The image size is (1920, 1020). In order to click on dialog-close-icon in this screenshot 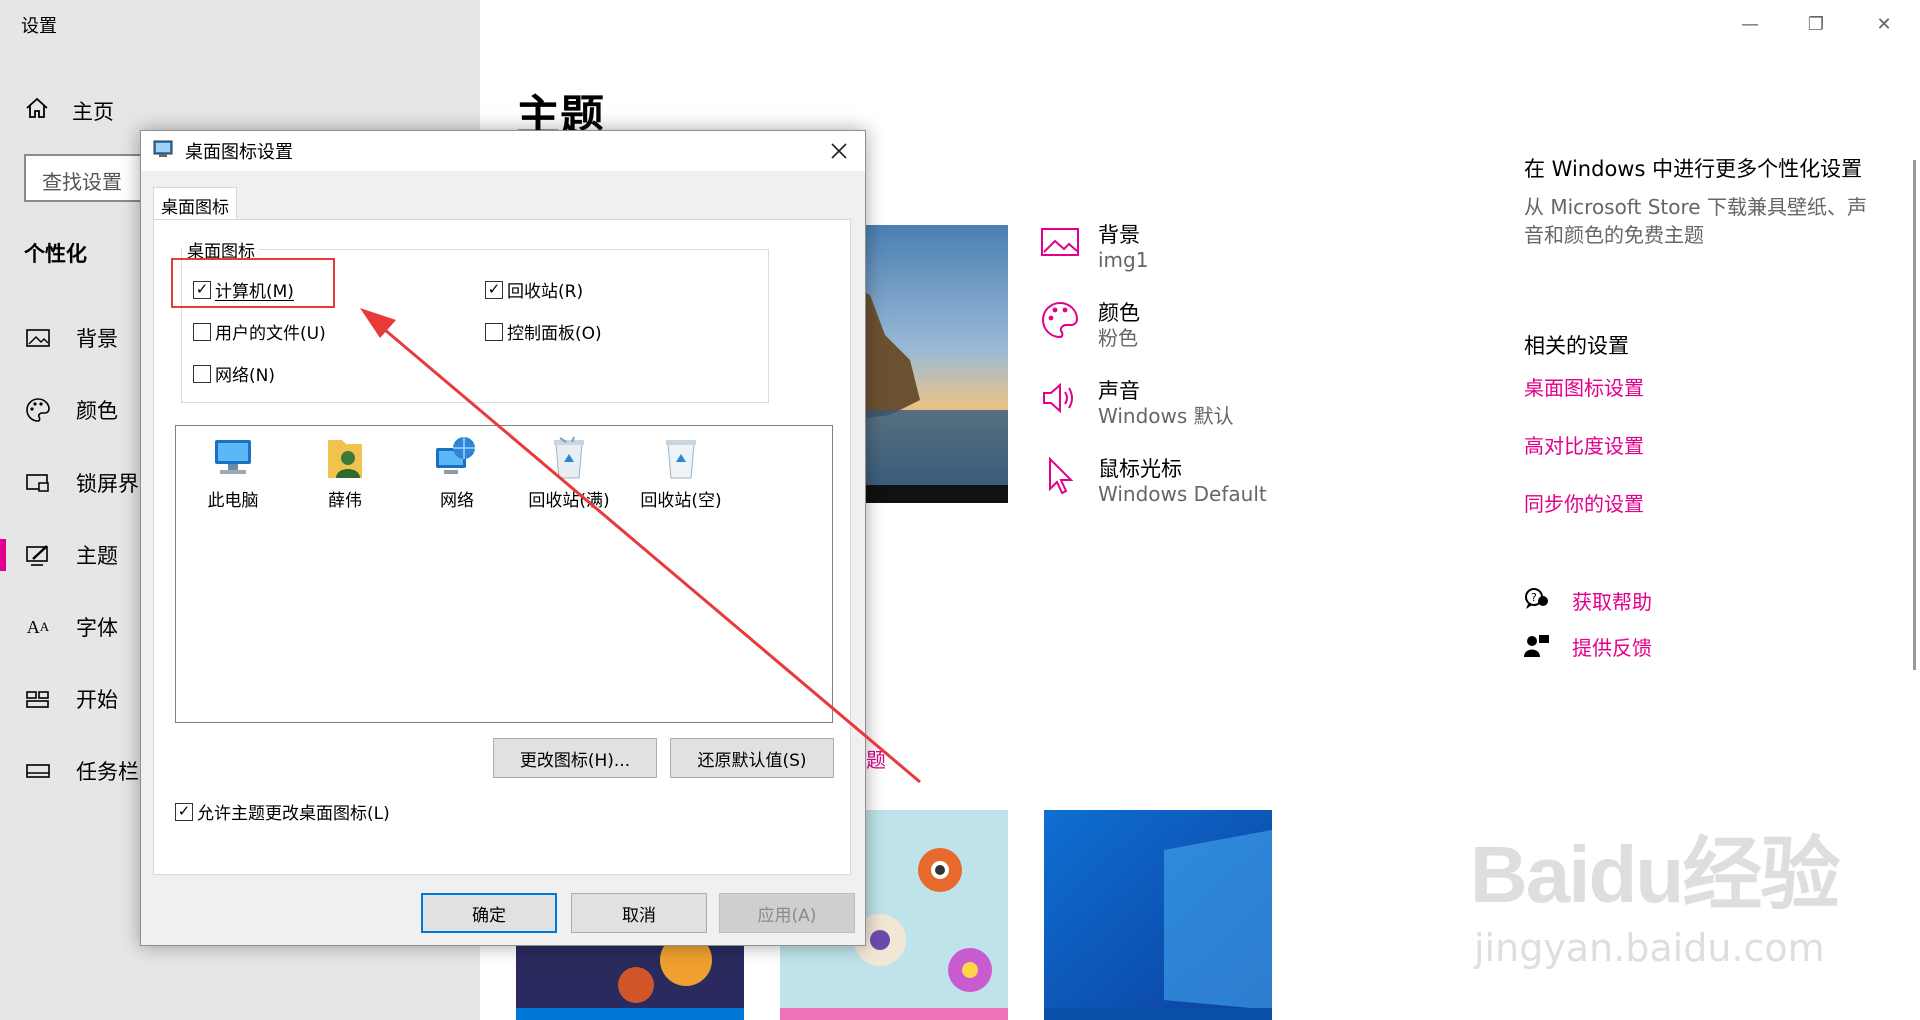, I will do `click(839, 151)`.